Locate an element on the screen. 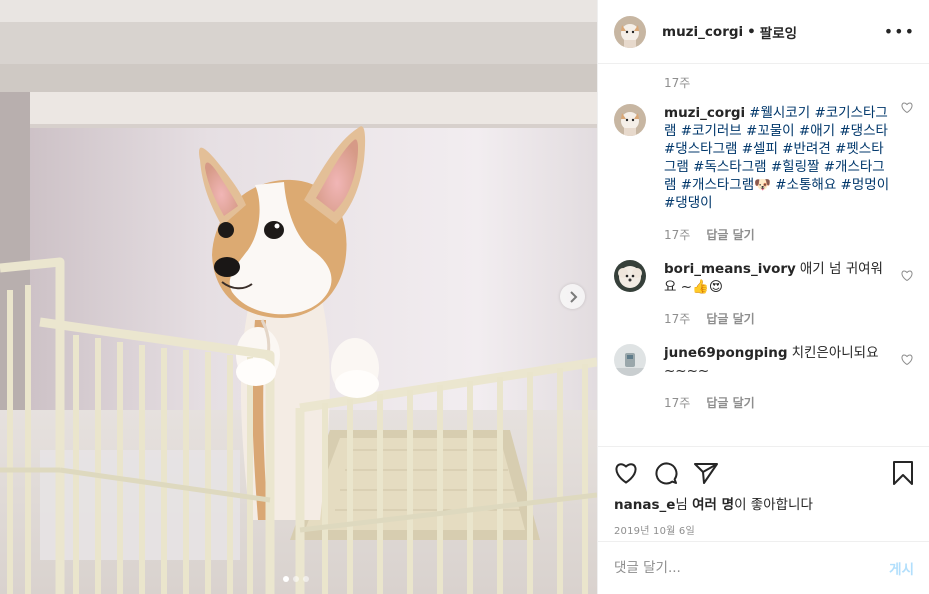 This screenshot has width=929, height=594. caption-username: muzi_corgi is located at coordinates (704, 113).